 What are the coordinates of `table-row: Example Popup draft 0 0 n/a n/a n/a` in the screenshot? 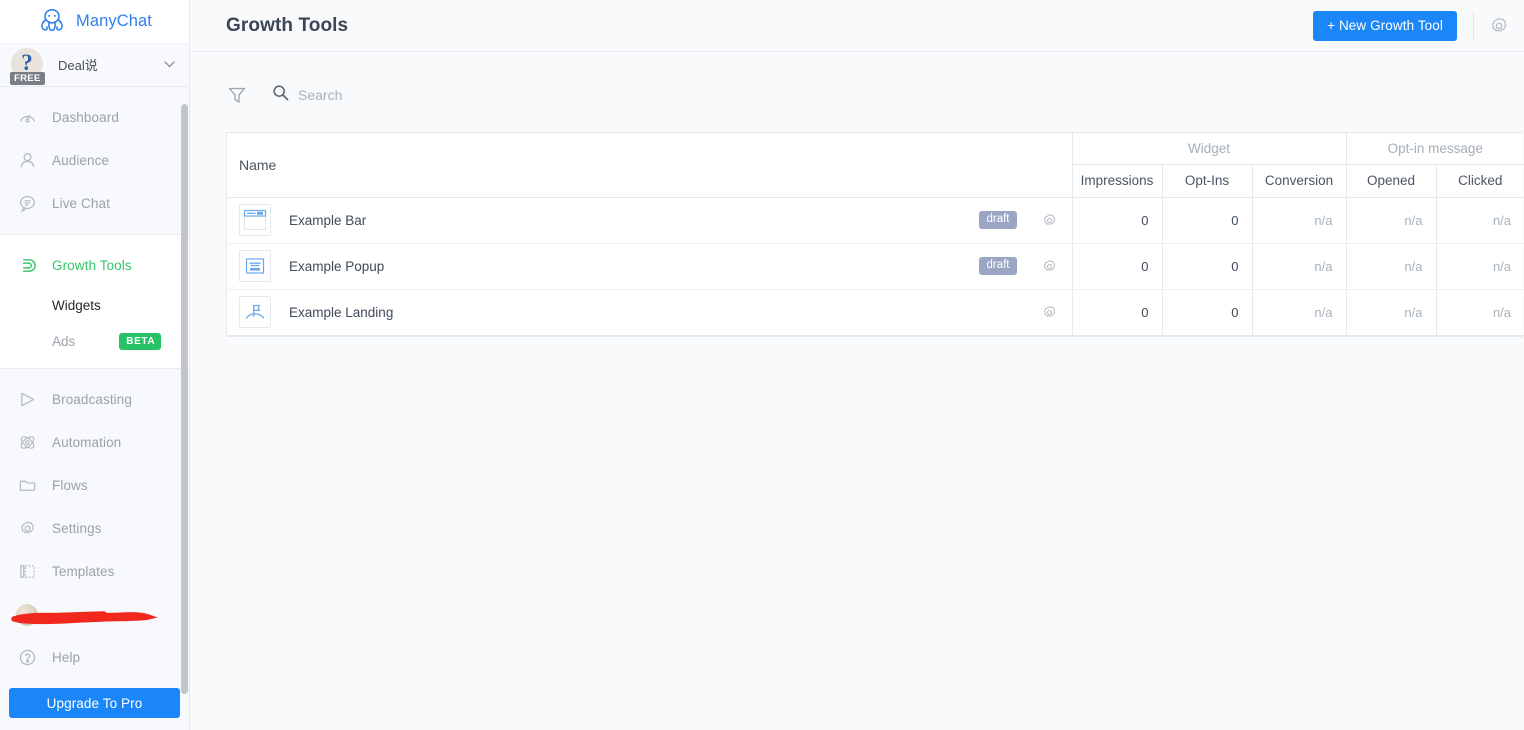 It's located at (875, 266).